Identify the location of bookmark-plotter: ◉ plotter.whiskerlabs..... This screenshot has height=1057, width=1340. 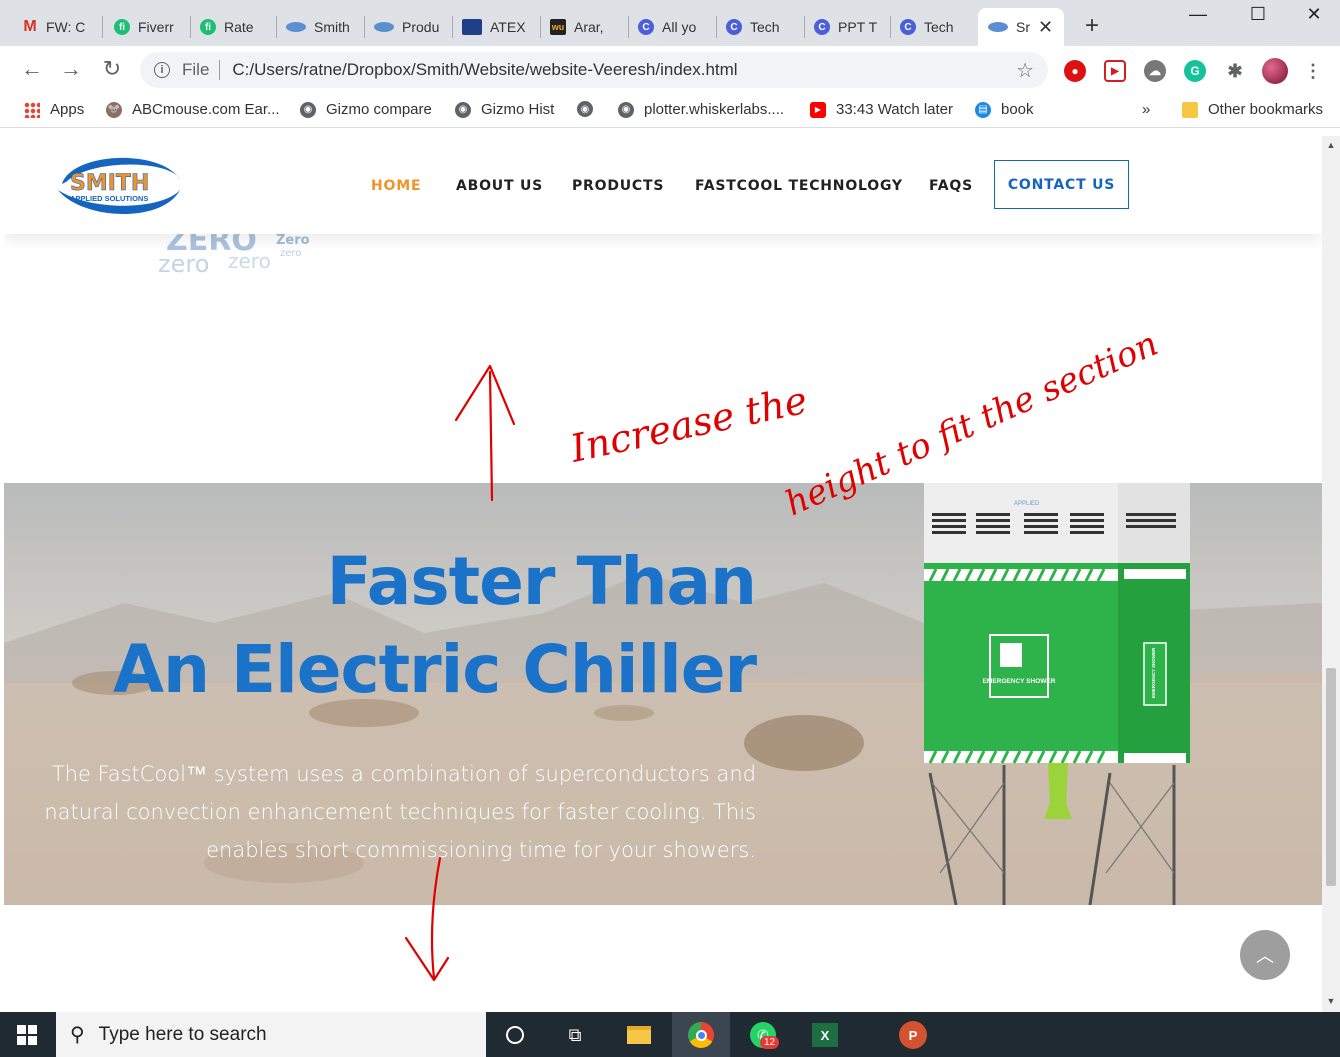
(701, 109).